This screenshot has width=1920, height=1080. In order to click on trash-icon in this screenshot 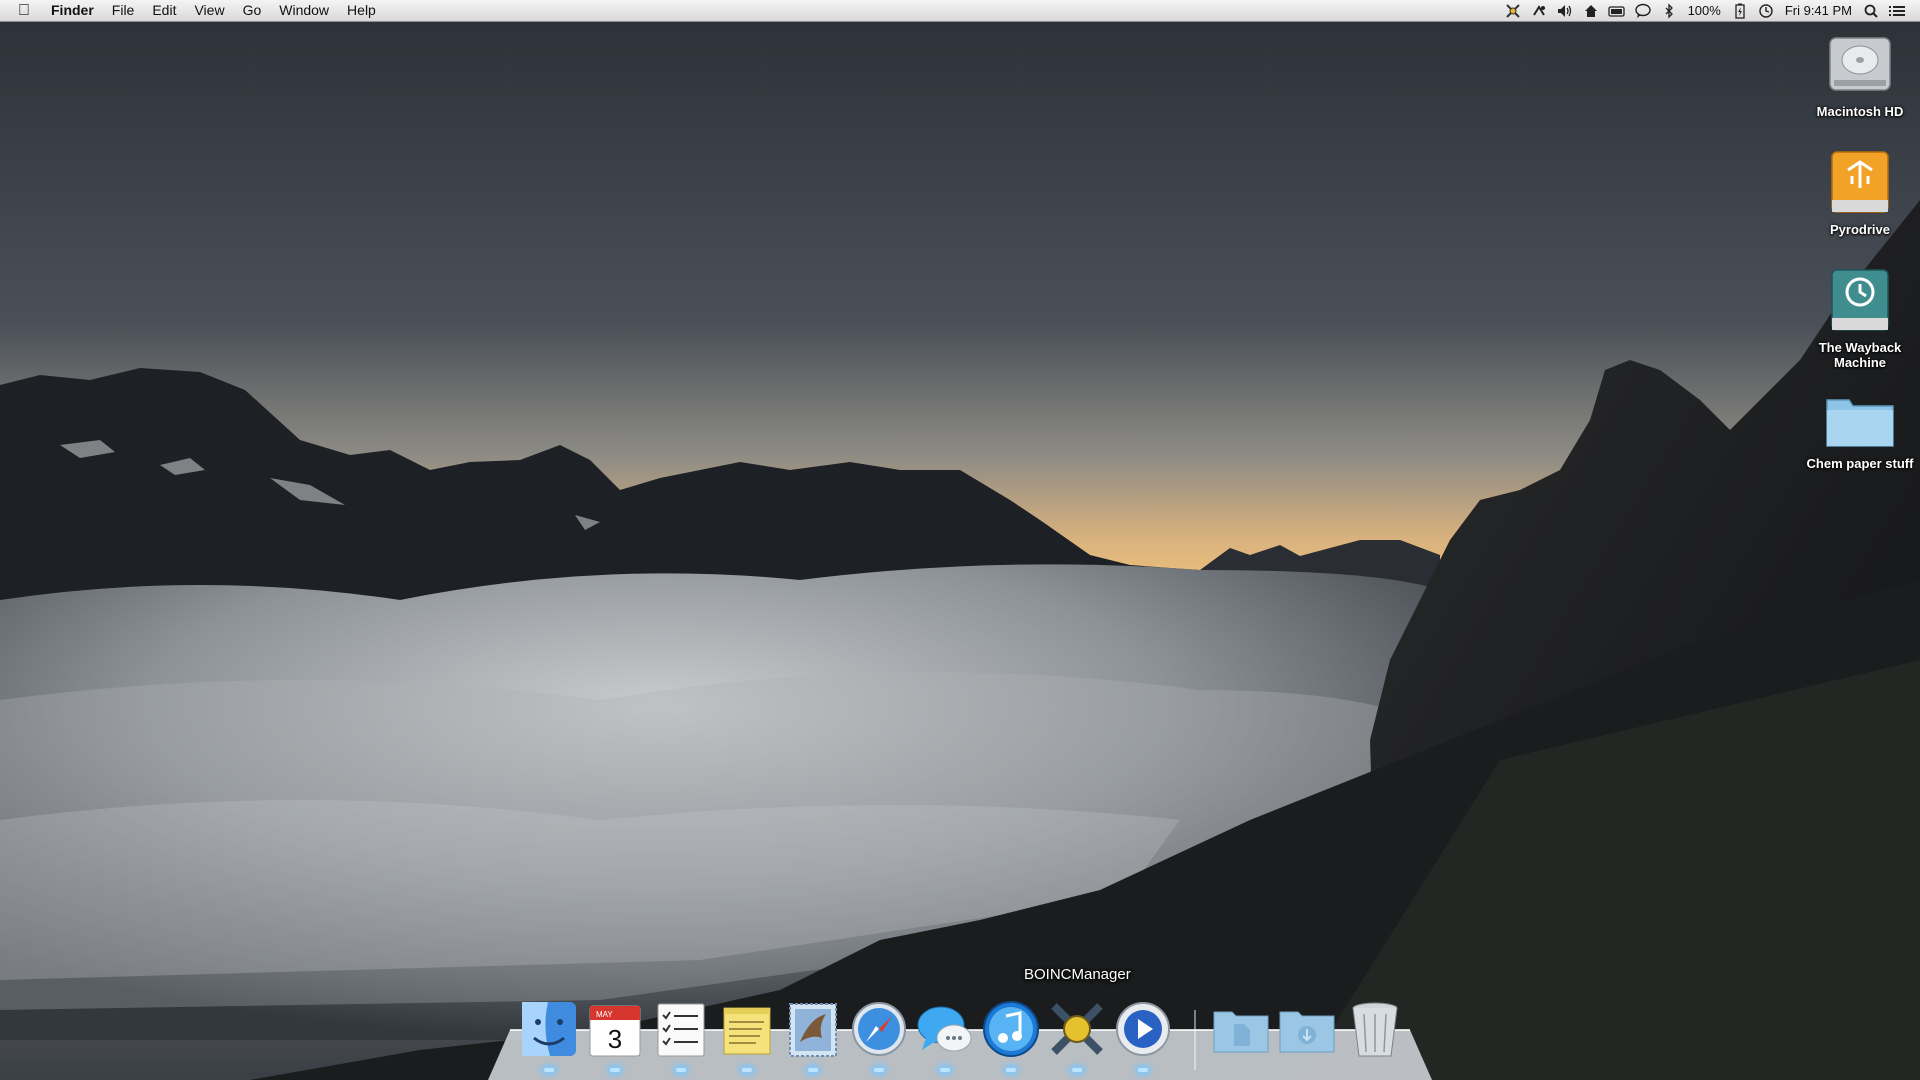, I will do `click(1375, 1029)`.